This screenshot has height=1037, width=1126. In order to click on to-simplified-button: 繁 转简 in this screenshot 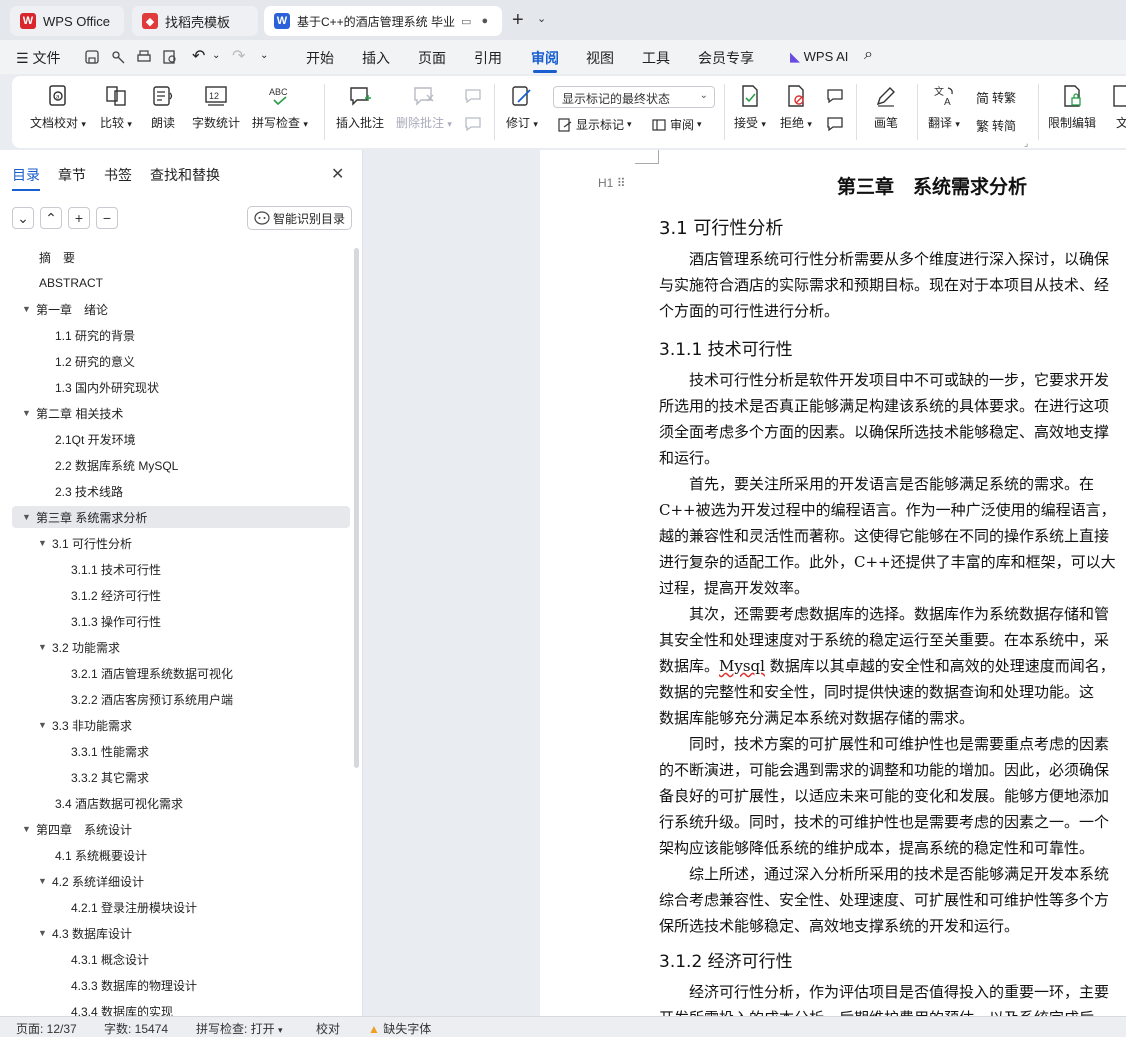, I will do `click(996, 125)`.